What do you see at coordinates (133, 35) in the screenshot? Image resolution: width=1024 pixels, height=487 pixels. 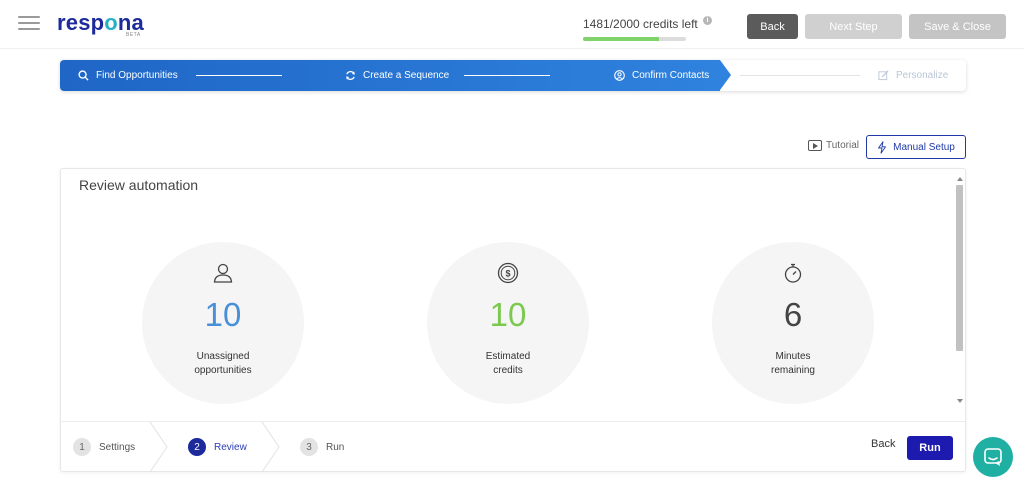 I see `beta-badge: BETA` at bounding box center [133, 35].